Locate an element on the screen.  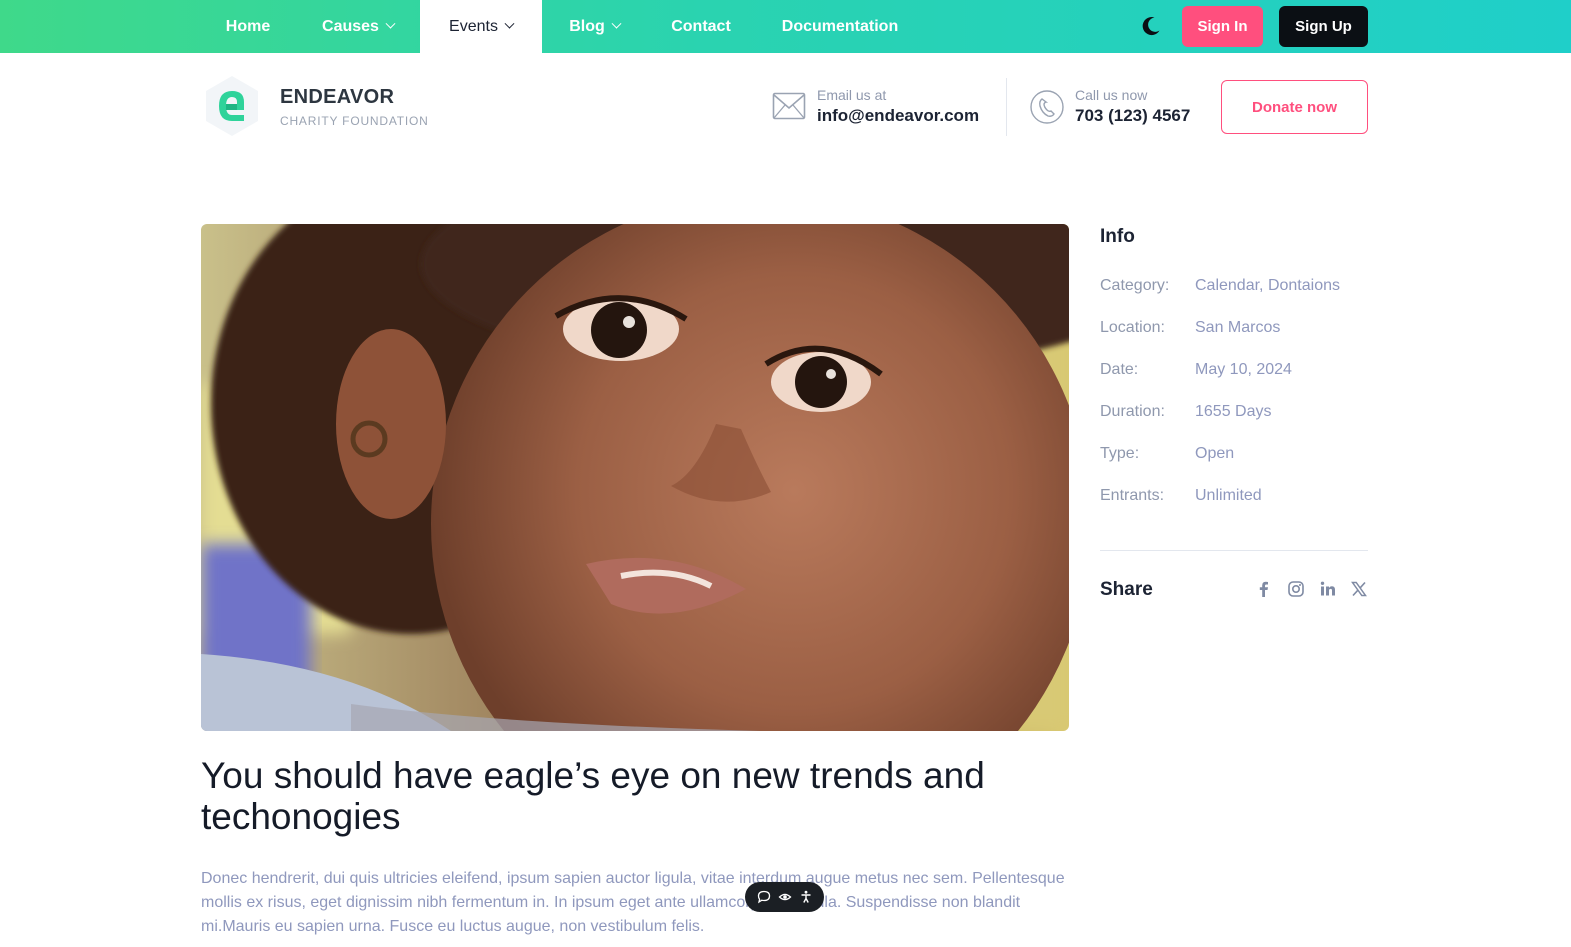
info-key: Duration: is located at coordinates (1132, 411).